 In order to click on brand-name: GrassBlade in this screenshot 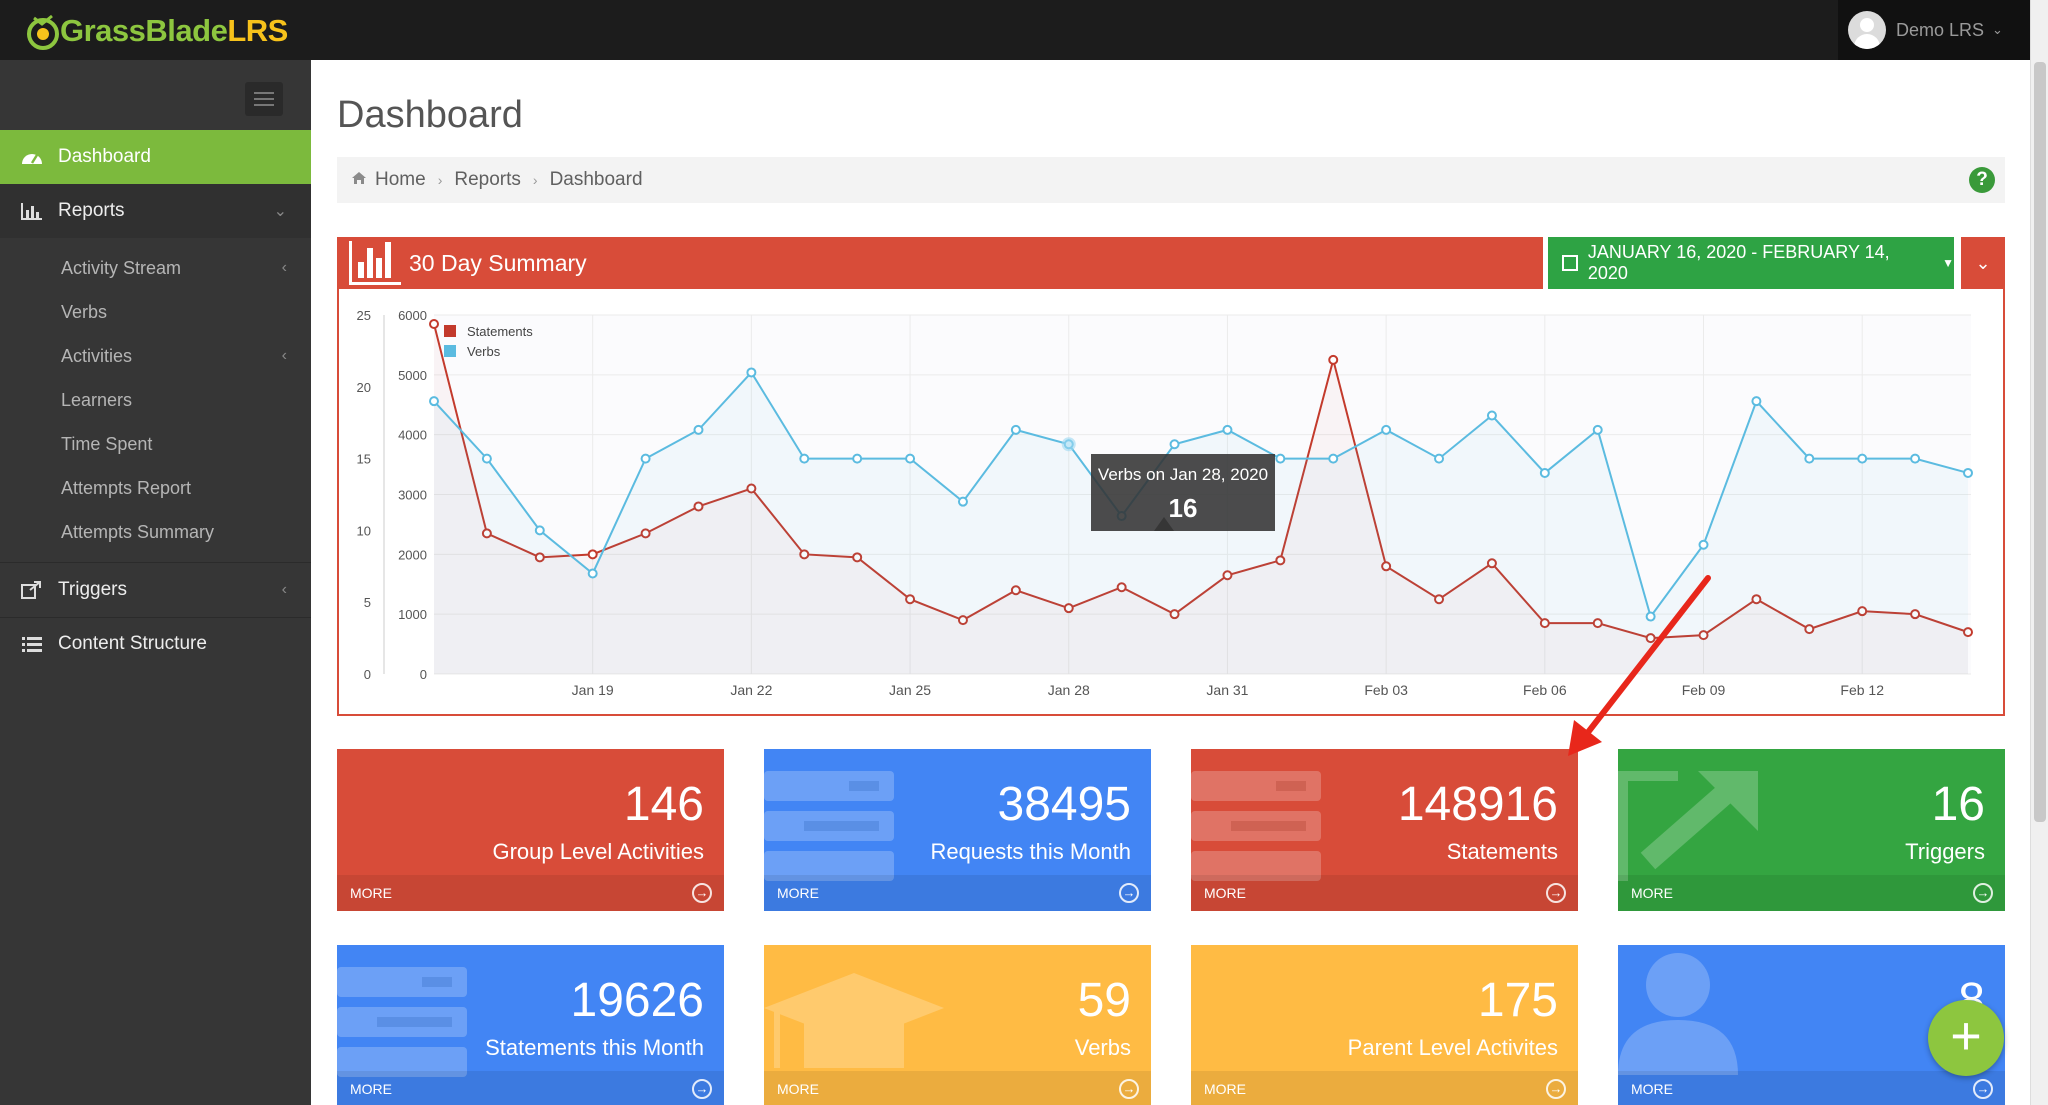, I will do `click(144, 30)`.